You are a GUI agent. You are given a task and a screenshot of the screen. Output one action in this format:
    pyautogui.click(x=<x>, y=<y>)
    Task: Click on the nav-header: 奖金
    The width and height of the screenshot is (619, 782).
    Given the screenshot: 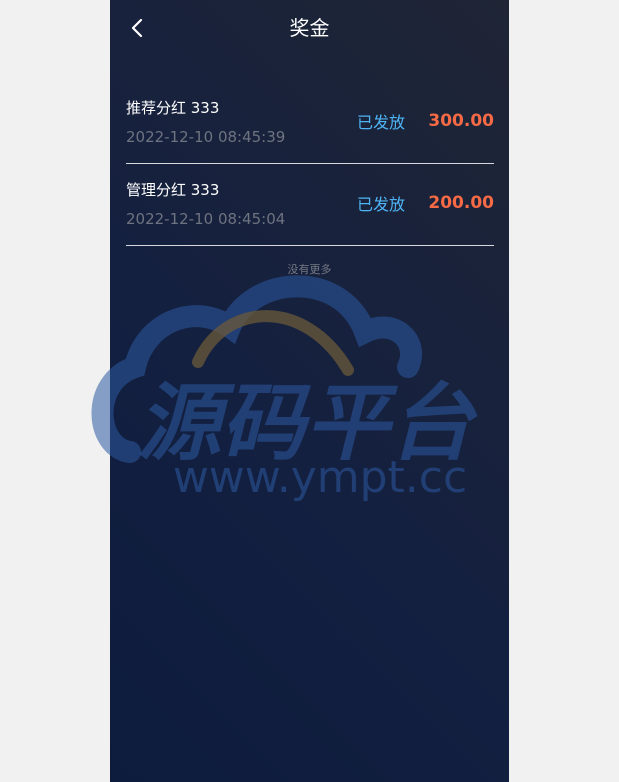 What is the action you would take?
    pyautogui.click(x=309, y=28)
    